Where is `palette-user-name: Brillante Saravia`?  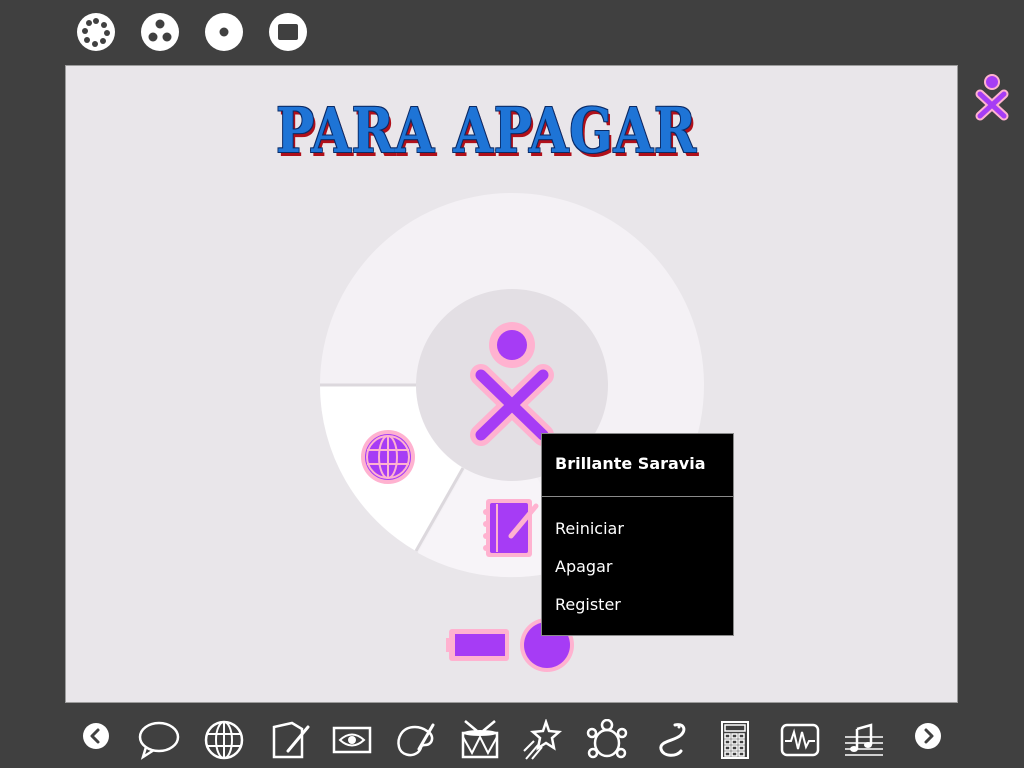
palette-user-name: Brillante Saravia is located at coordinates (637, 465).